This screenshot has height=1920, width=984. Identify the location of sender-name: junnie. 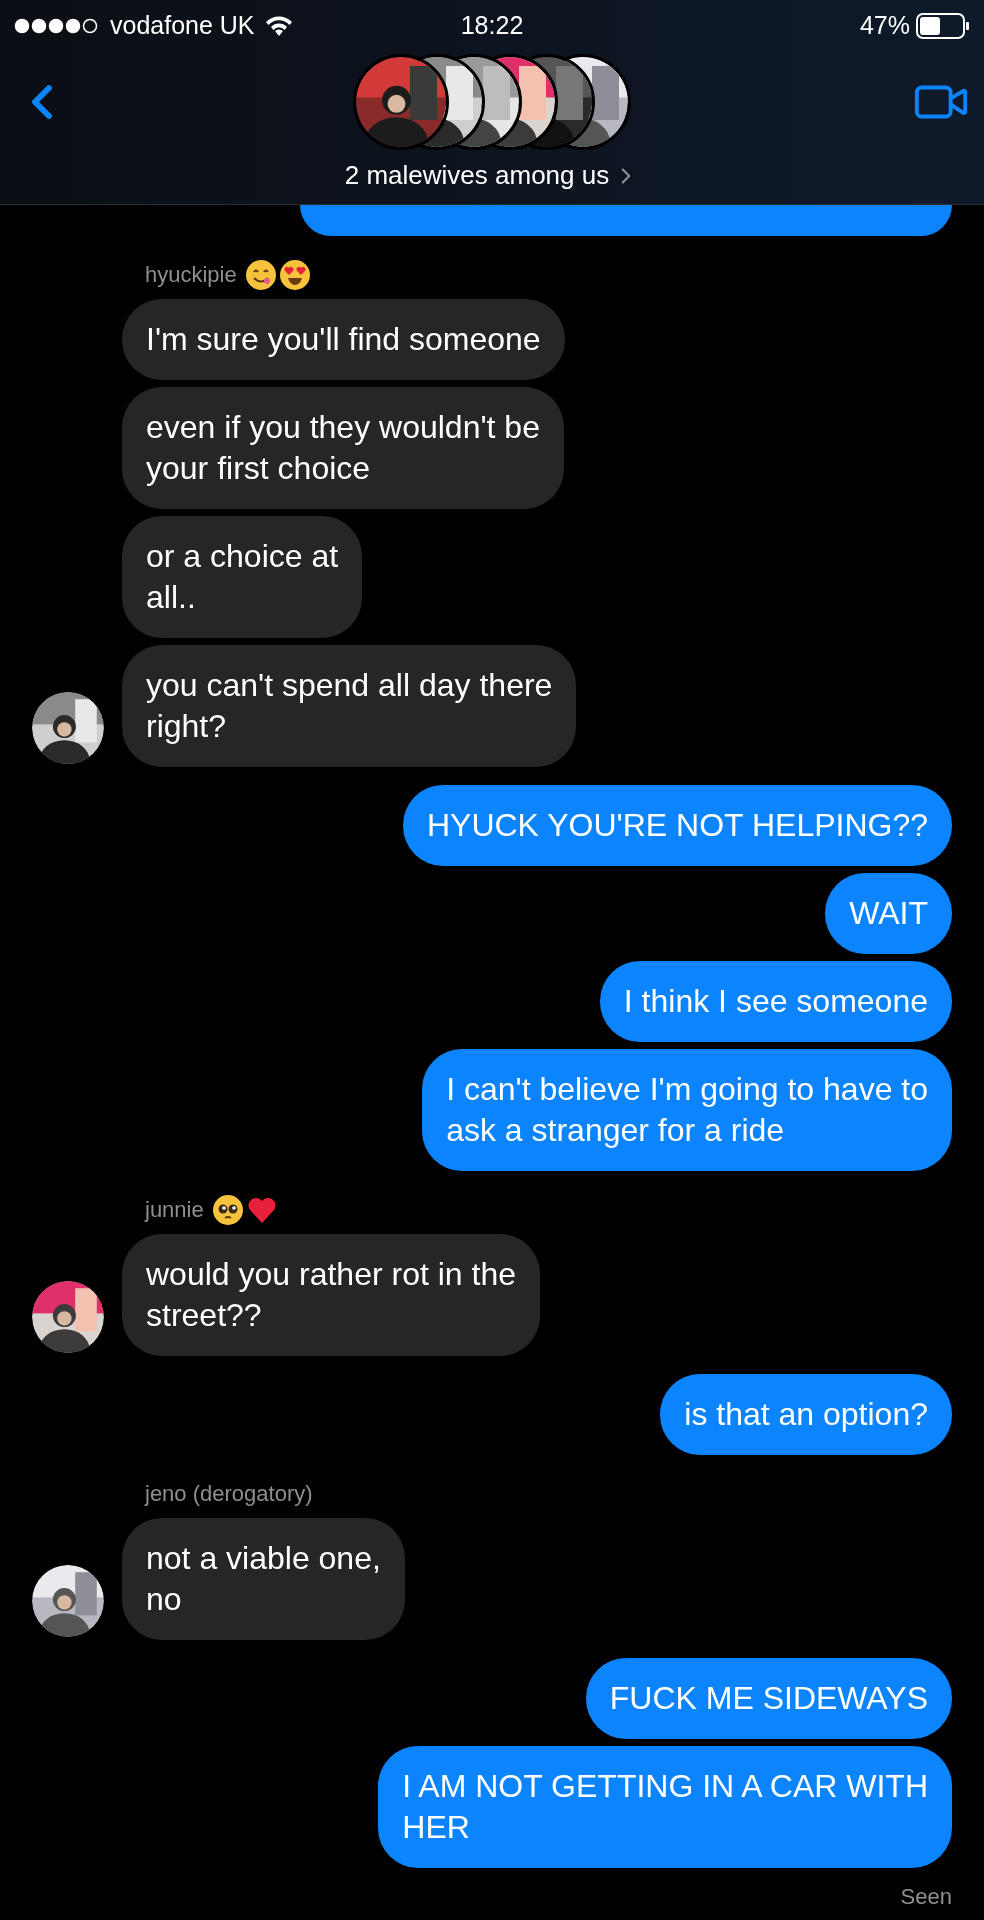
(174, 1210).